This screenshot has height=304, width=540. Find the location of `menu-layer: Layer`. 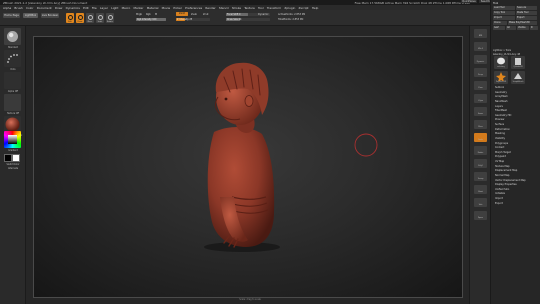

menu-layer: Layer is located at coordinates (104, 8).